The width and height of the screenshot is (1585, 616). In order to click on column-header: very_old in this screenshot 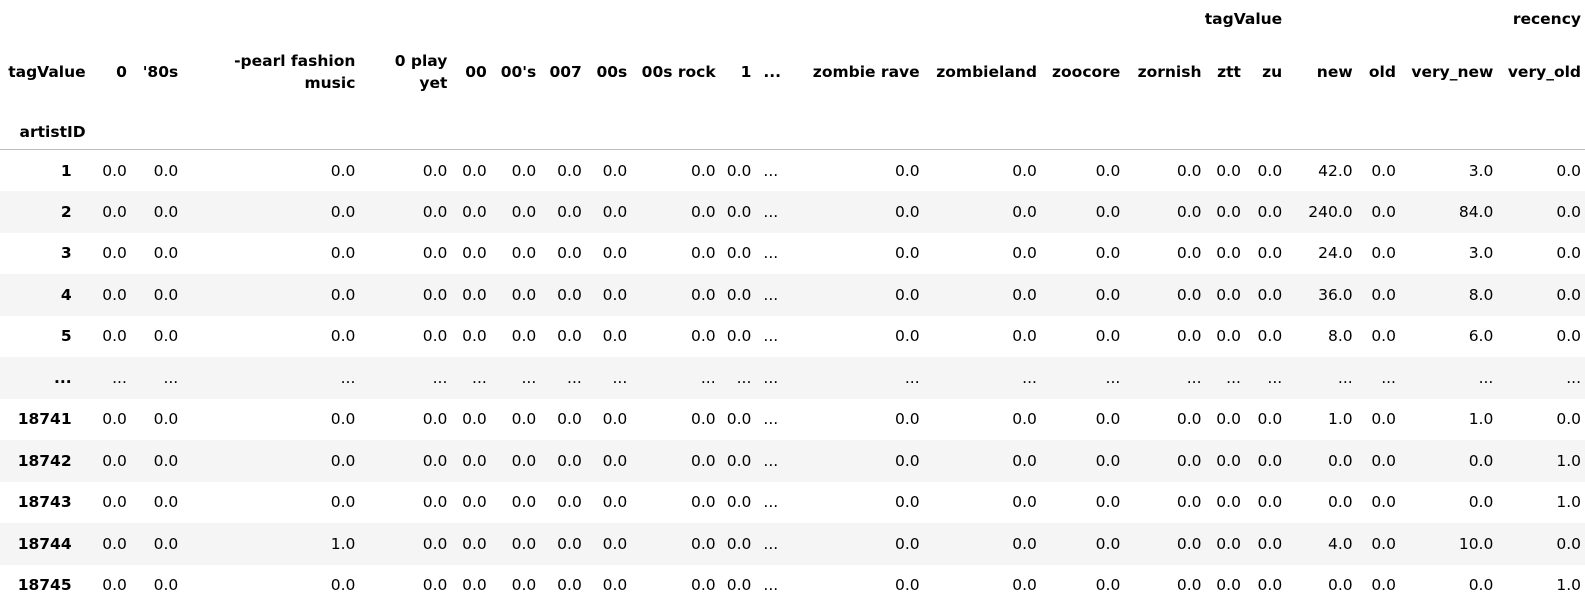, I will do `click(1544, 72)`.